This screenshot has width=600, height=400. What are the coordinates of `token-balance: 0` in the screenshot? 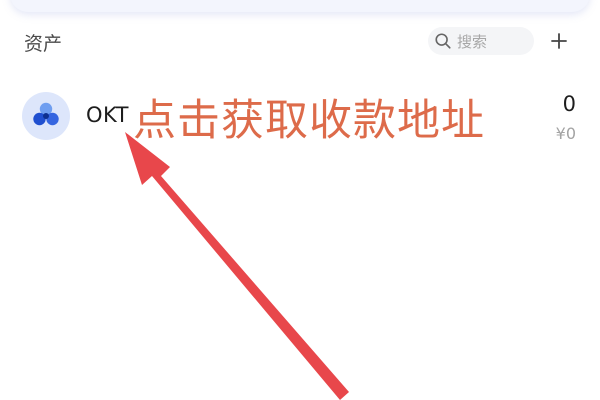 It's located at (569, 104).